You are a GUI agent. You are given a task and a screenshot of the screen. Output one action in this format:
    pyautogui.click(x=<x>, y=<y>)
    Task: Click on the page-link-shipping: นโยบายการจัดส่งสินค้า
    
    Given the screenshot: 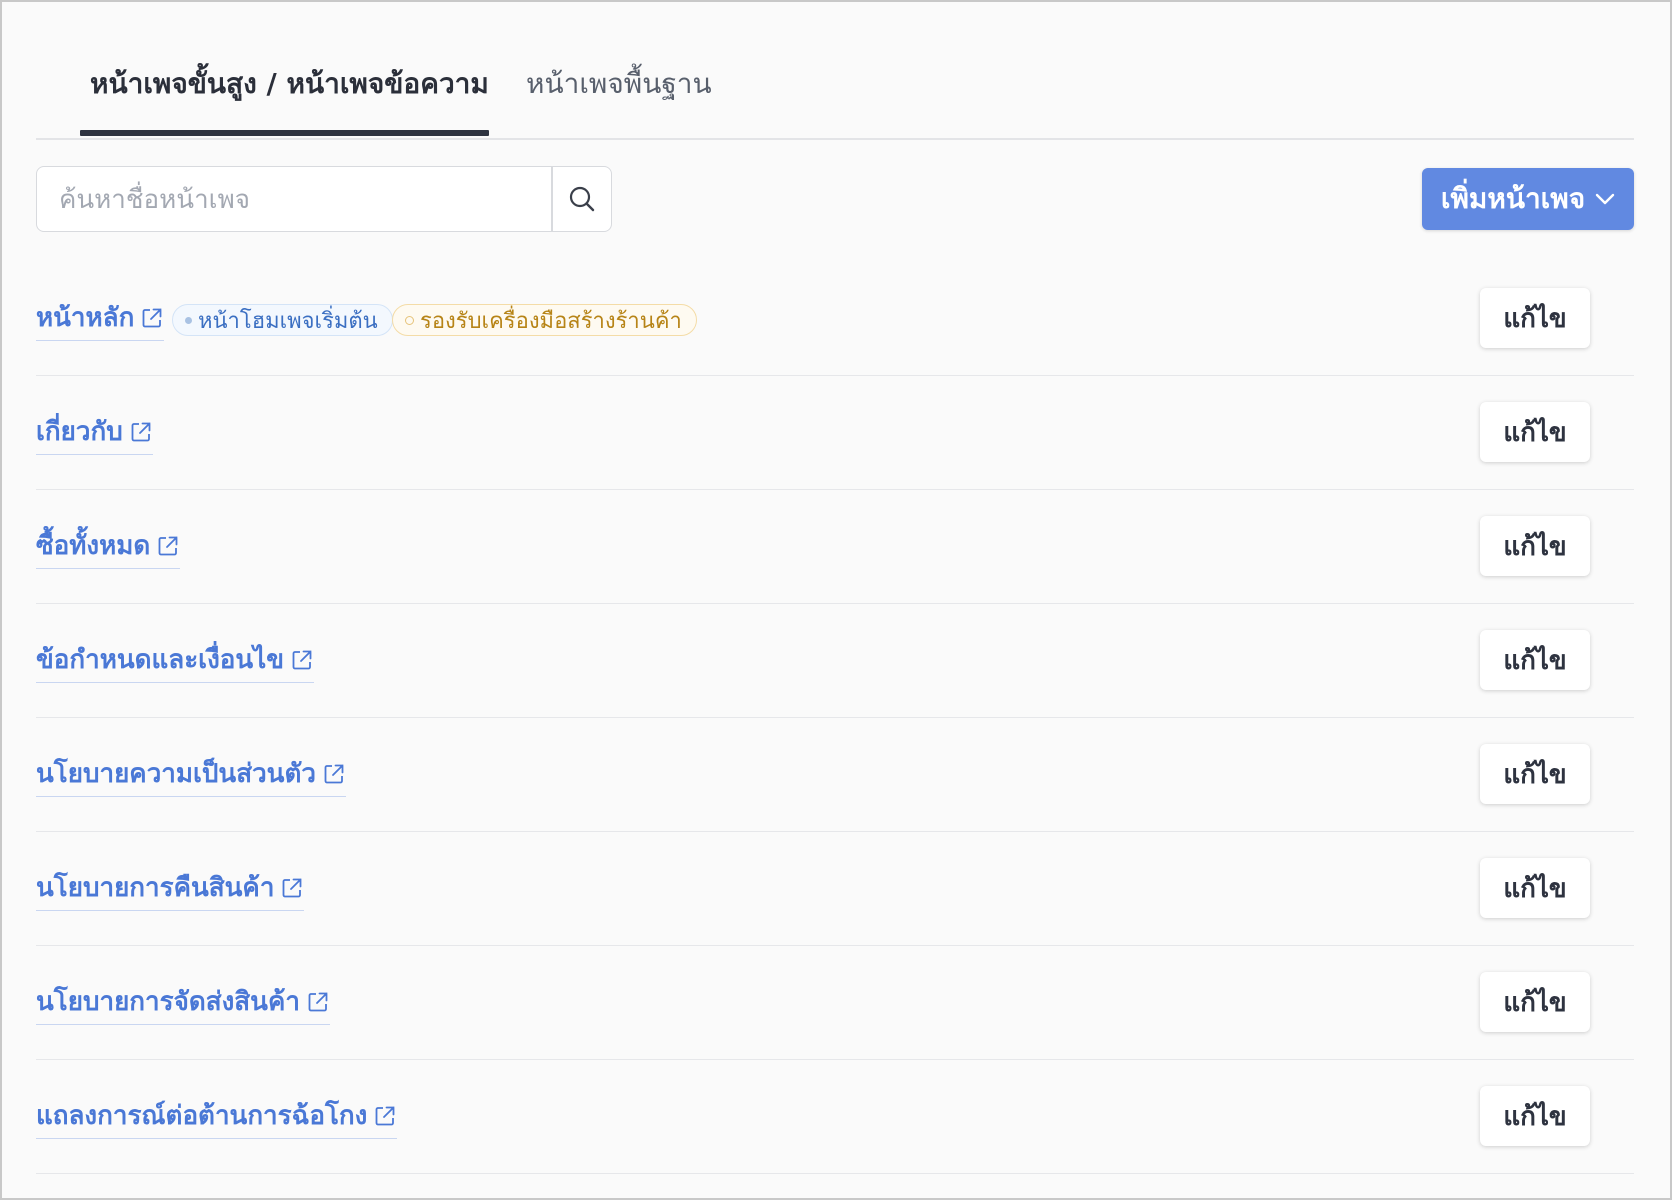 What is the action you would take?
    pyautogui.click(x=183, y=1004)
    